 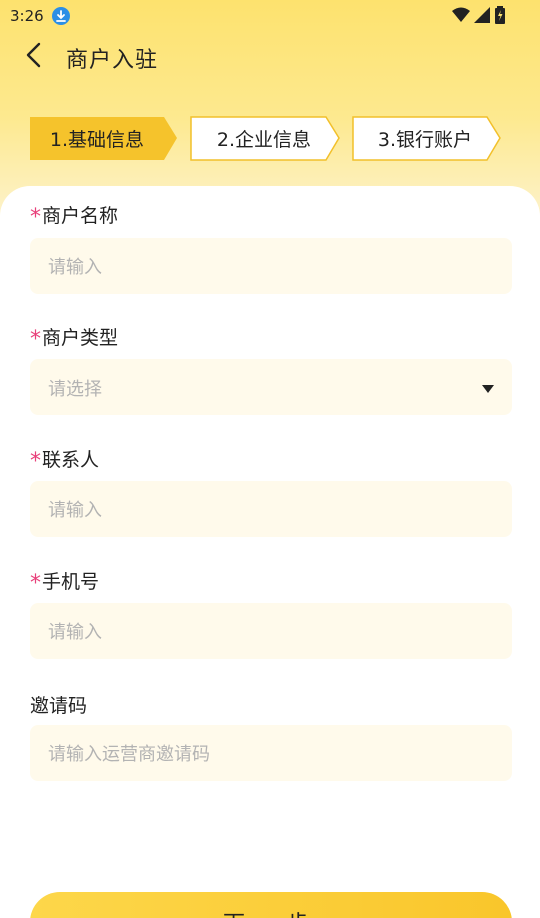 I want to click on step-label: 3.银行账户, so click(x=425, y=139).